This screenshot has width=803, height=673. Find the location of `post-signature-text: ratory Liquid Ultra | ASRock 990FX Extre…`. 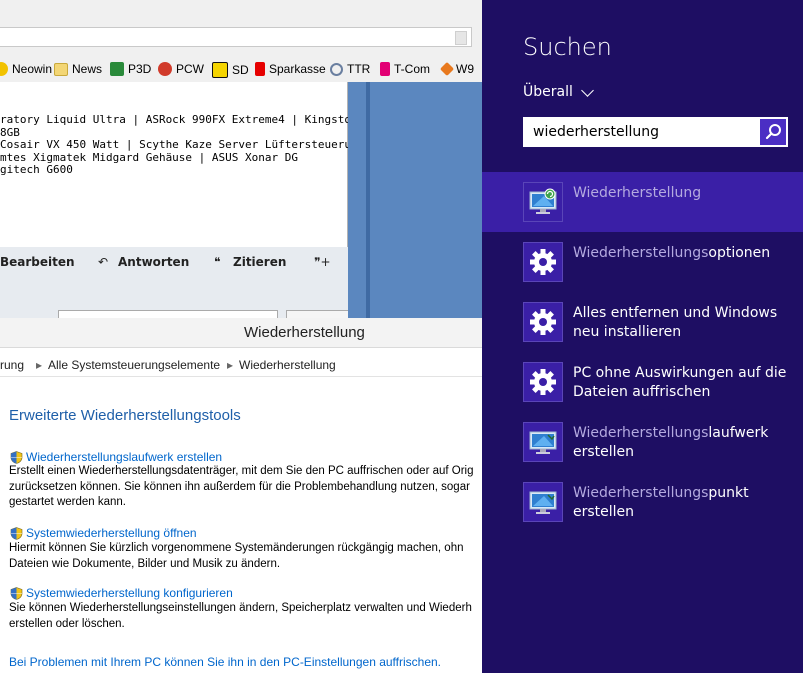

post-signature-text: ratory Liquid Ultra | ASRock 990FX Extre… is located at coordinates (182, 145).